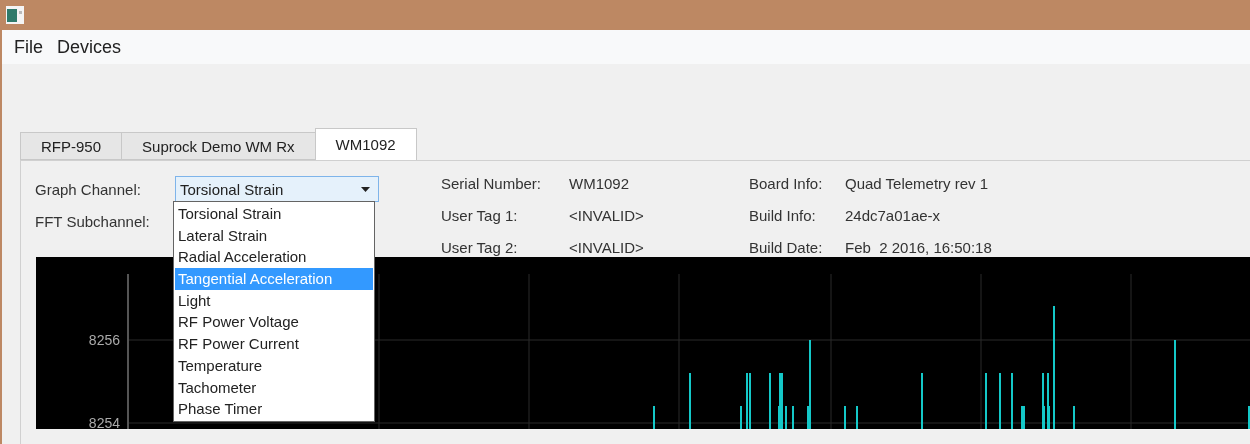 Image resolution: width=1250 pixels, height=444 pixels. I want to click on info-value: Feb 2 2016, 16:50:18, so click(919, 247).